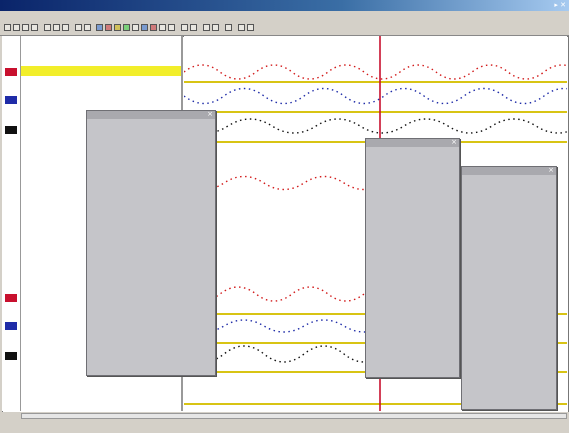  Describe the element at coordinates (184, 27) in the screenshot. I see `first-icon` at that location.